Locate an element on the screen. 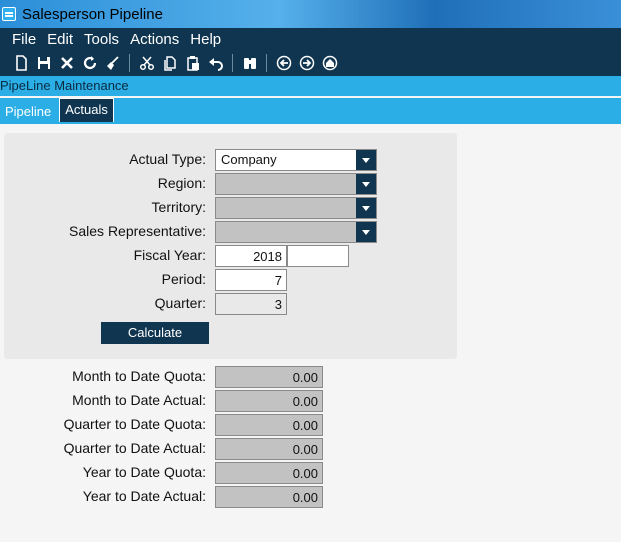 The width and height of the screenshot is (621, 542). undo-icon is located at coordinates (216, 63).